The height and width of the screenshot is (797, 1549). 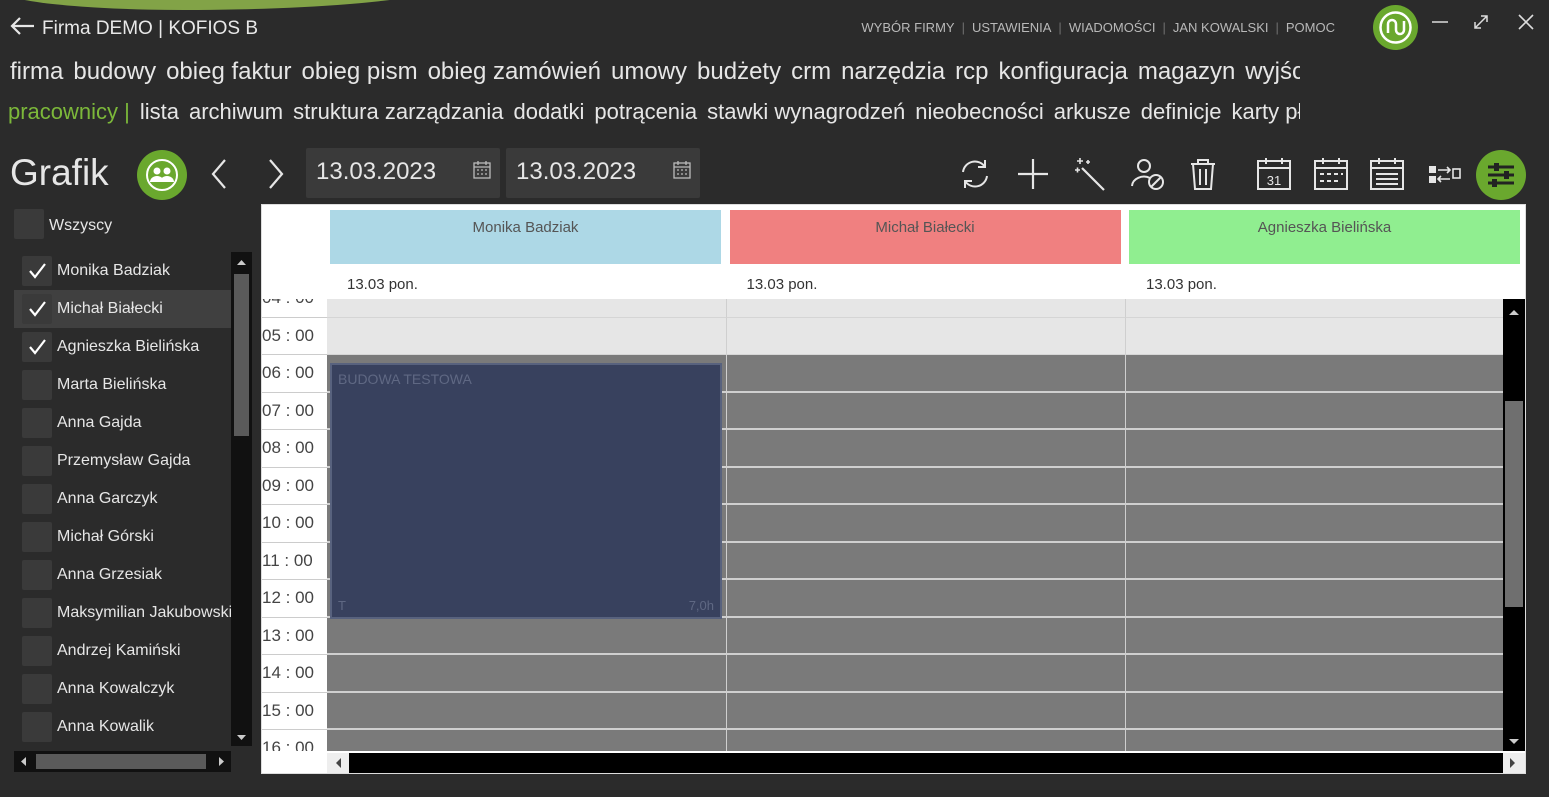 I want to click on column-header-employee: Agnieszka Bielińska, so click(x=1324, y=237).